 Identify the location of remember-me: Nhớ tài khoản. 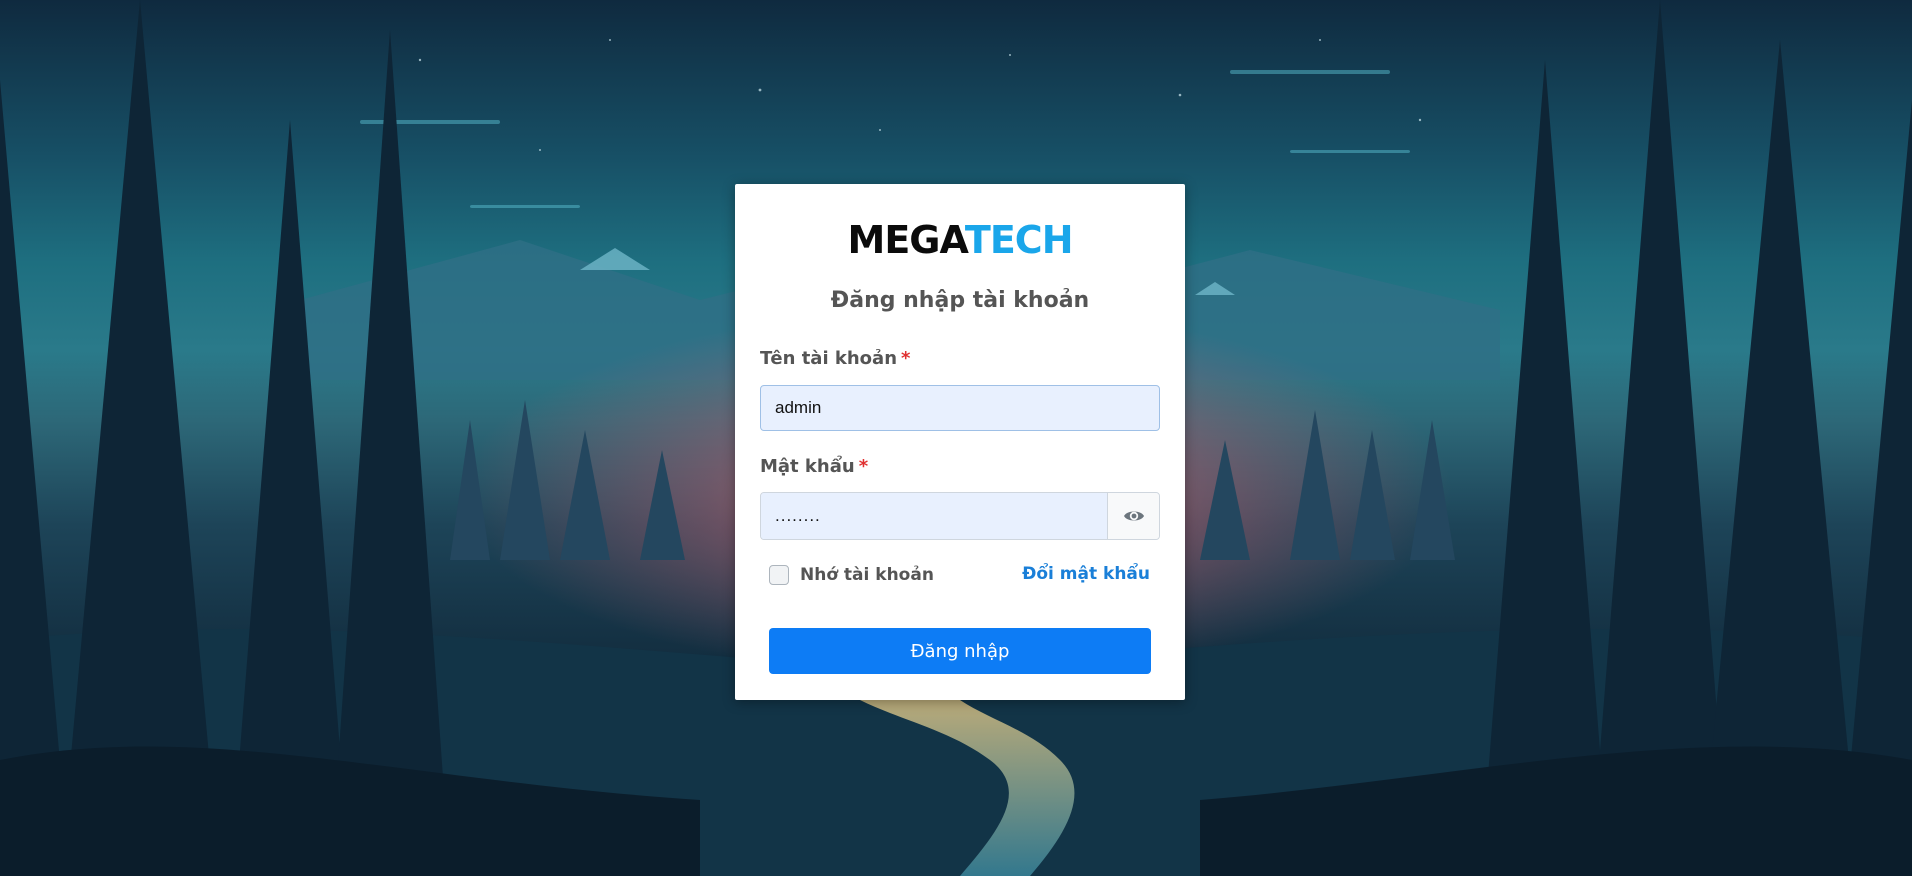
(851, 575).